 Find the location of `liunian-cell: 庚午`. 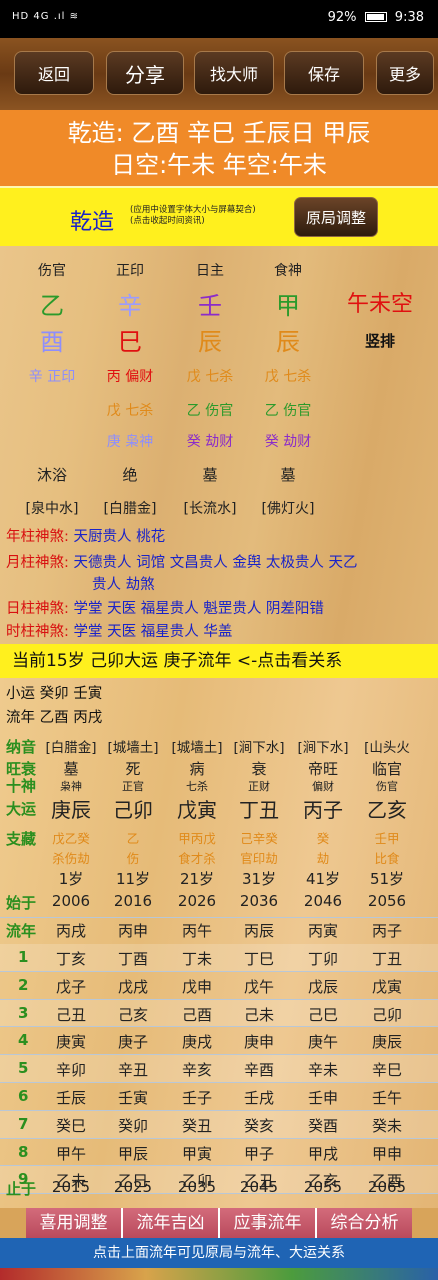

liunian-cell: 庚午 is located at coordinates (323, 1041).